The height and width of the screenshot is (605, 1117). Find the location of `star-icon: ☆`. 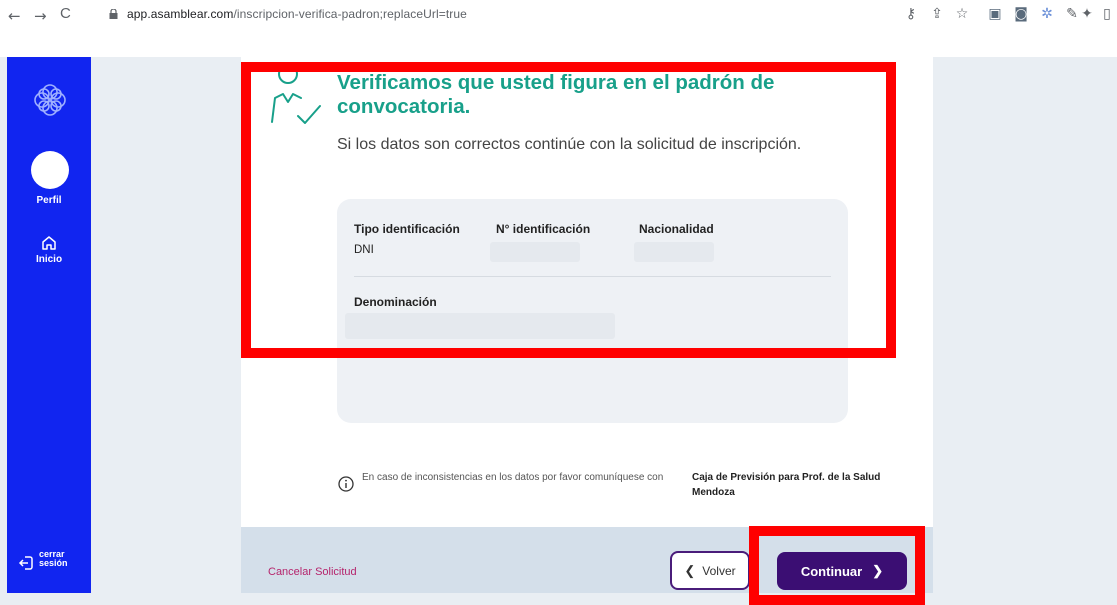

star-icon: ☆ is located at coordinates (962, 14).